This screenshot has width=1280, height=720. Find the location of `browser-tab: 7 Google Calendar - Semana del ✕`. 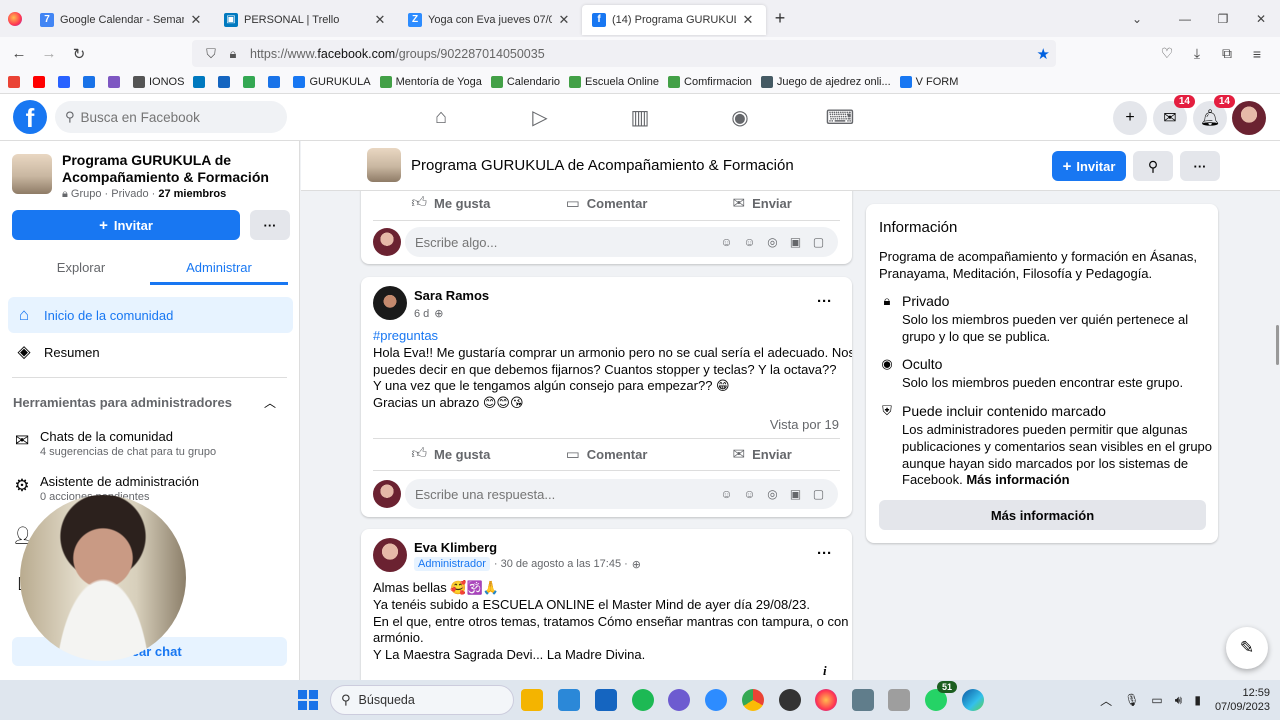

browser-tab: 7 Google Calendar - Semana del ✕ is located at coordinates (122, 20).